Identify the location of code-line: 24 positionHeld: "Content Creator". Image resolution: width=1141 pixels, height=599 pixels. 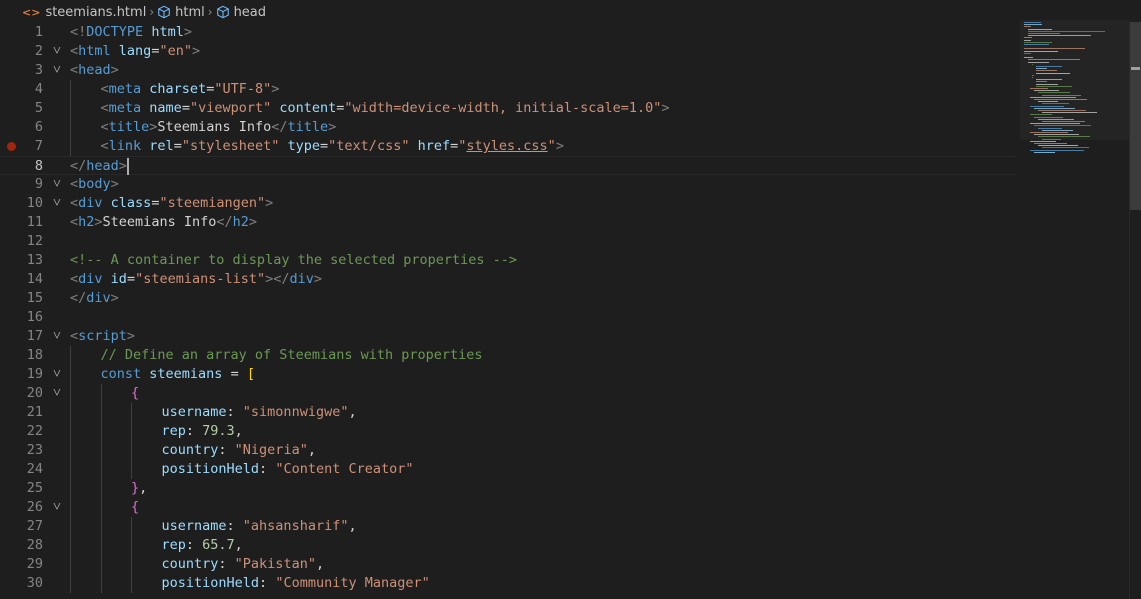
(507, 469).